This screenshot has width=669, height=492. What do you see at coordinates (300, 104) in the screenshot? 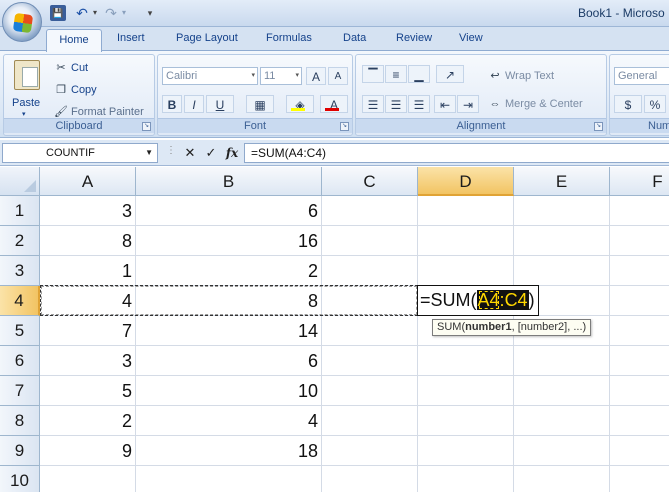
I see `fill-color-icon: ◈` at bounding box center [300, 104].